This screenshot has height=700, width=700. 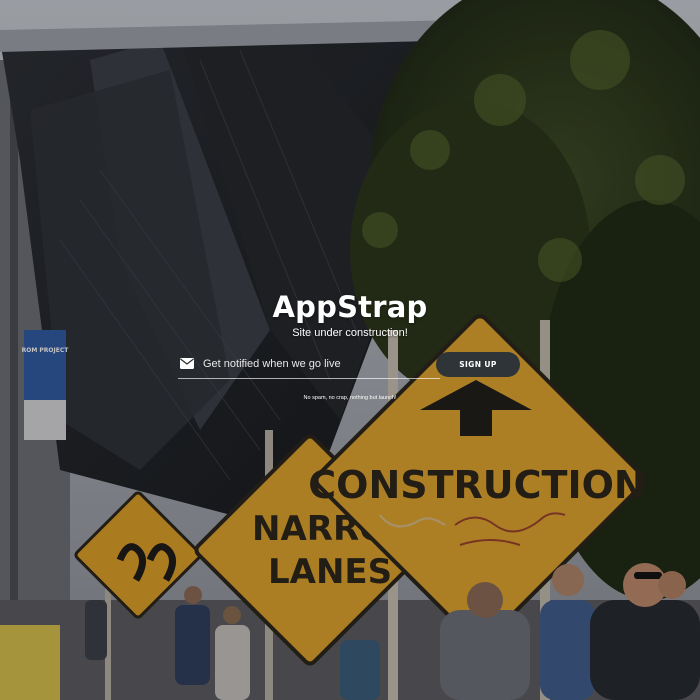 What do you see at coordinates (350, 333) in the screenshot?
I see `app-subtitle: Site under construction!` at bounding box center [350, 333].